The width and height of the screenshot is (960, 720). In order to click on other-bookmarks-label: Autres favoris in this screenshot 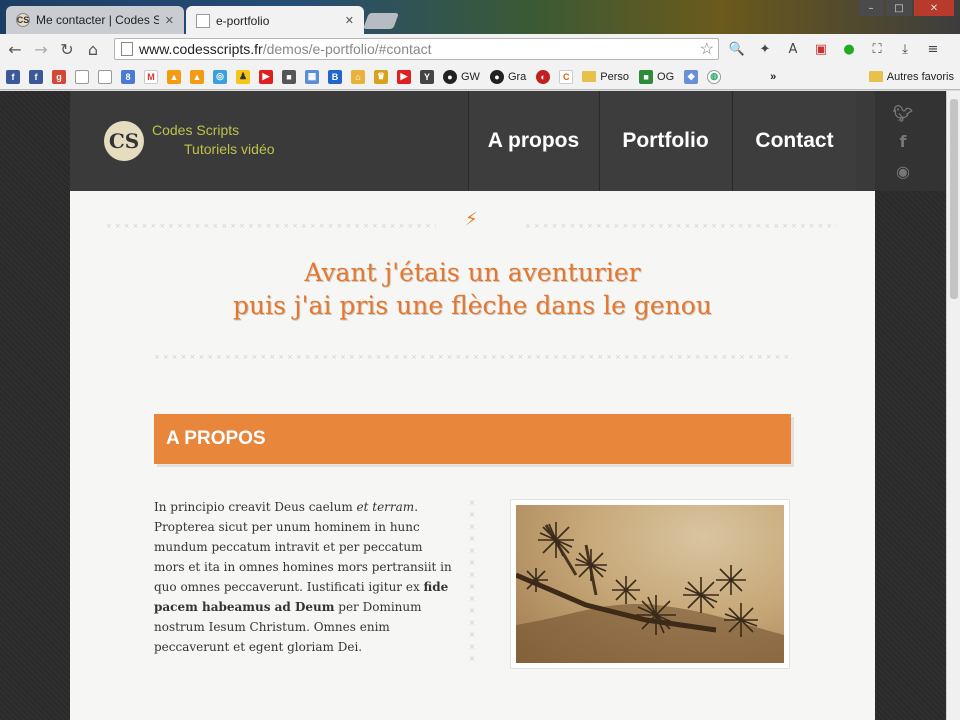, I will do `click(920, 76)`.